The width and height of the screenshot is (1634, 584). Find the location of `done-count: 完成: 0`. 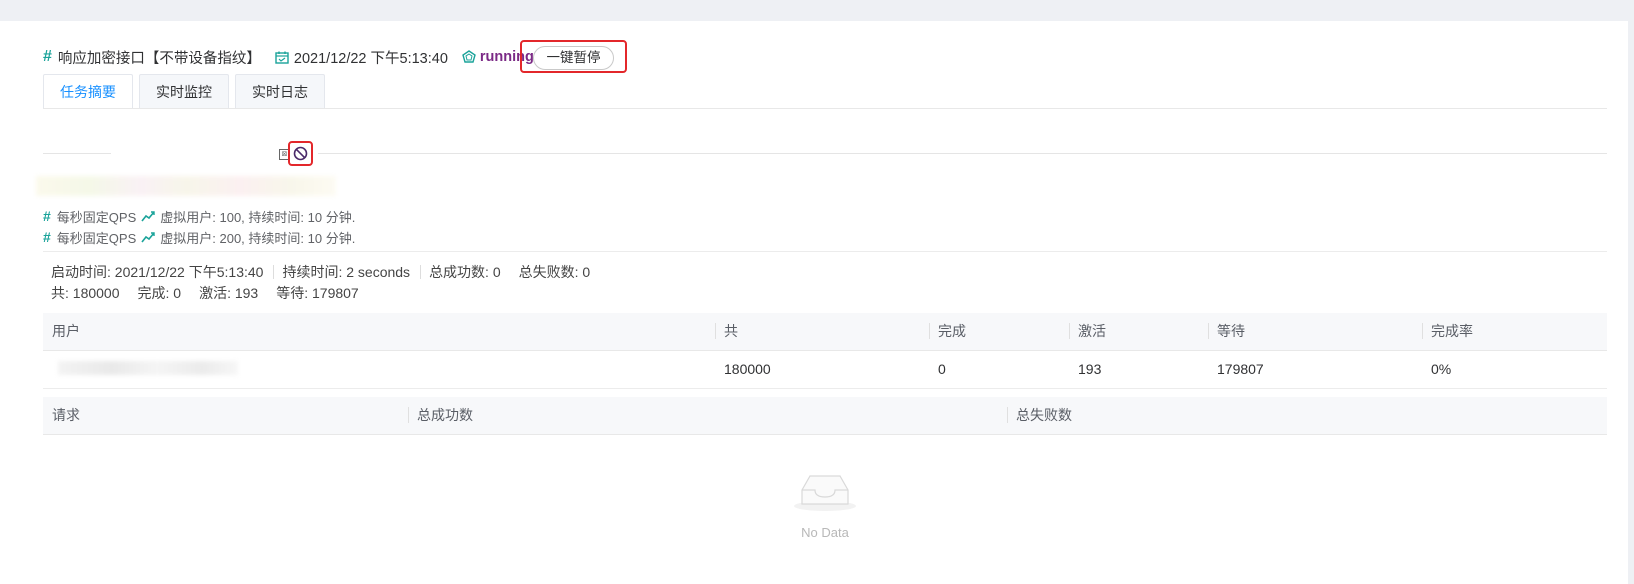

done-count: 完成: 0 is located at coordinates (159, 293).